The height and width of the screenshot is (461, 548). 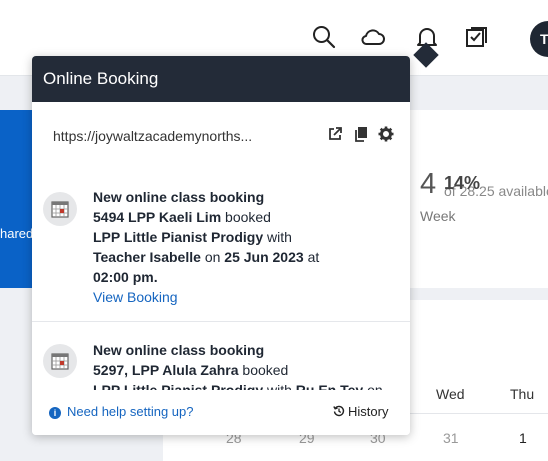 What do you see at coordinates (55, 413) in the screenshot?
I see `info-icon: i` at bounding box center [55, 413].